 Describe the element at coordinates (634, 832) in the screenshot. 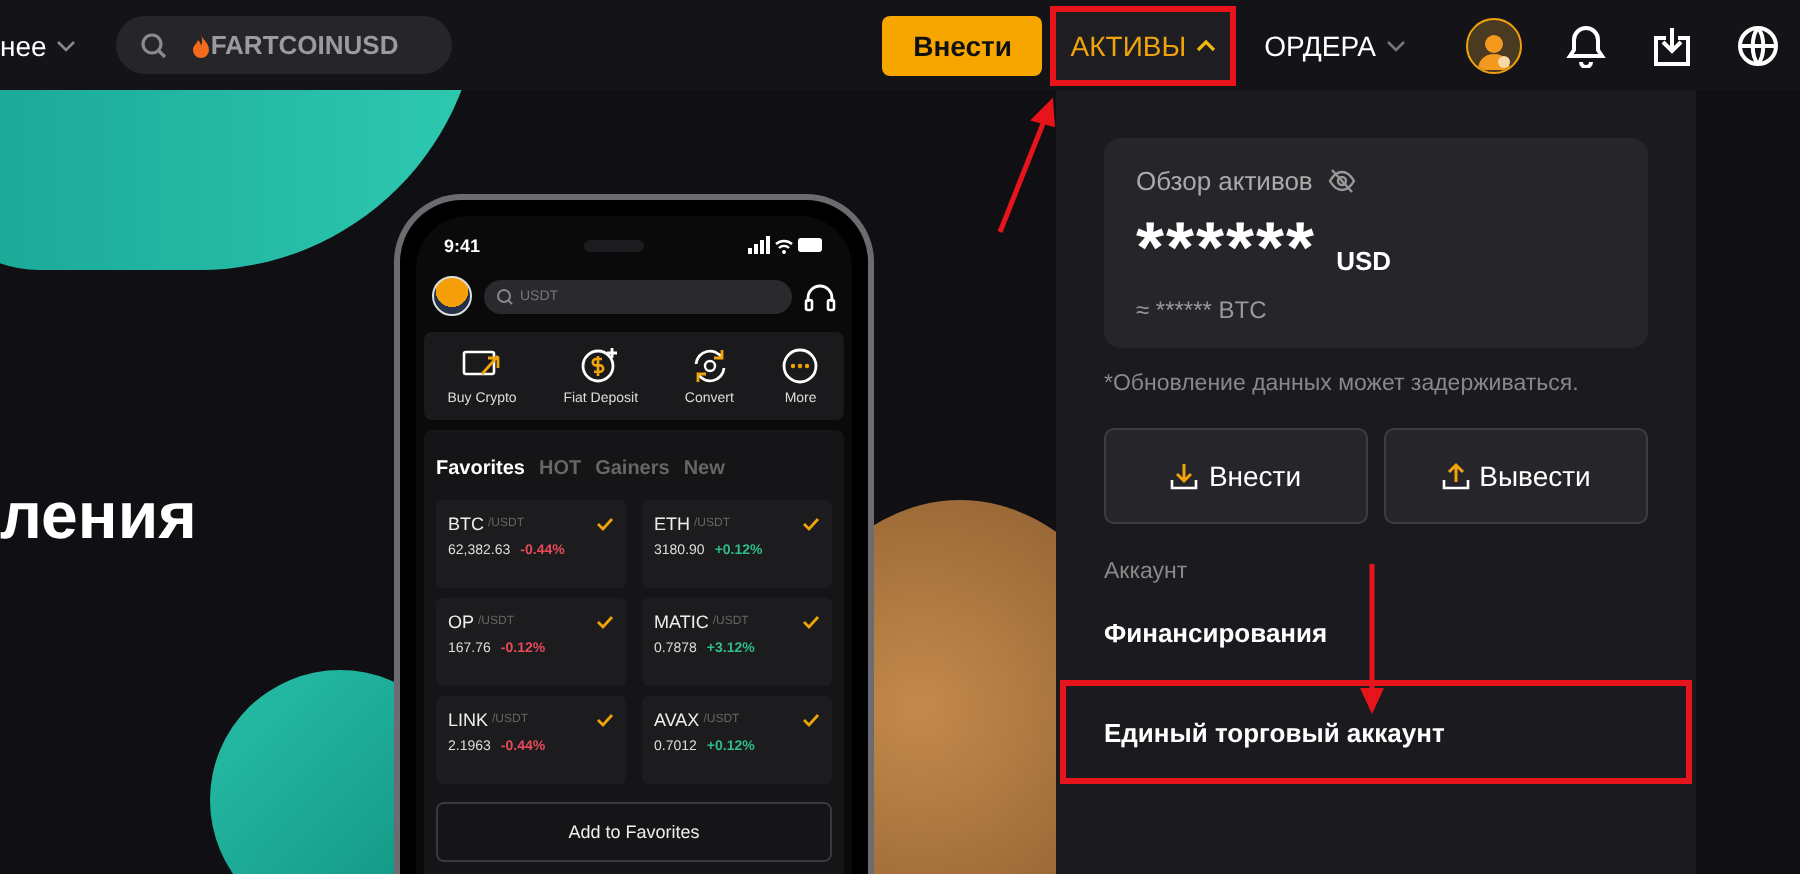

I see `add-favorites-button: Add to Favorites` at that location.